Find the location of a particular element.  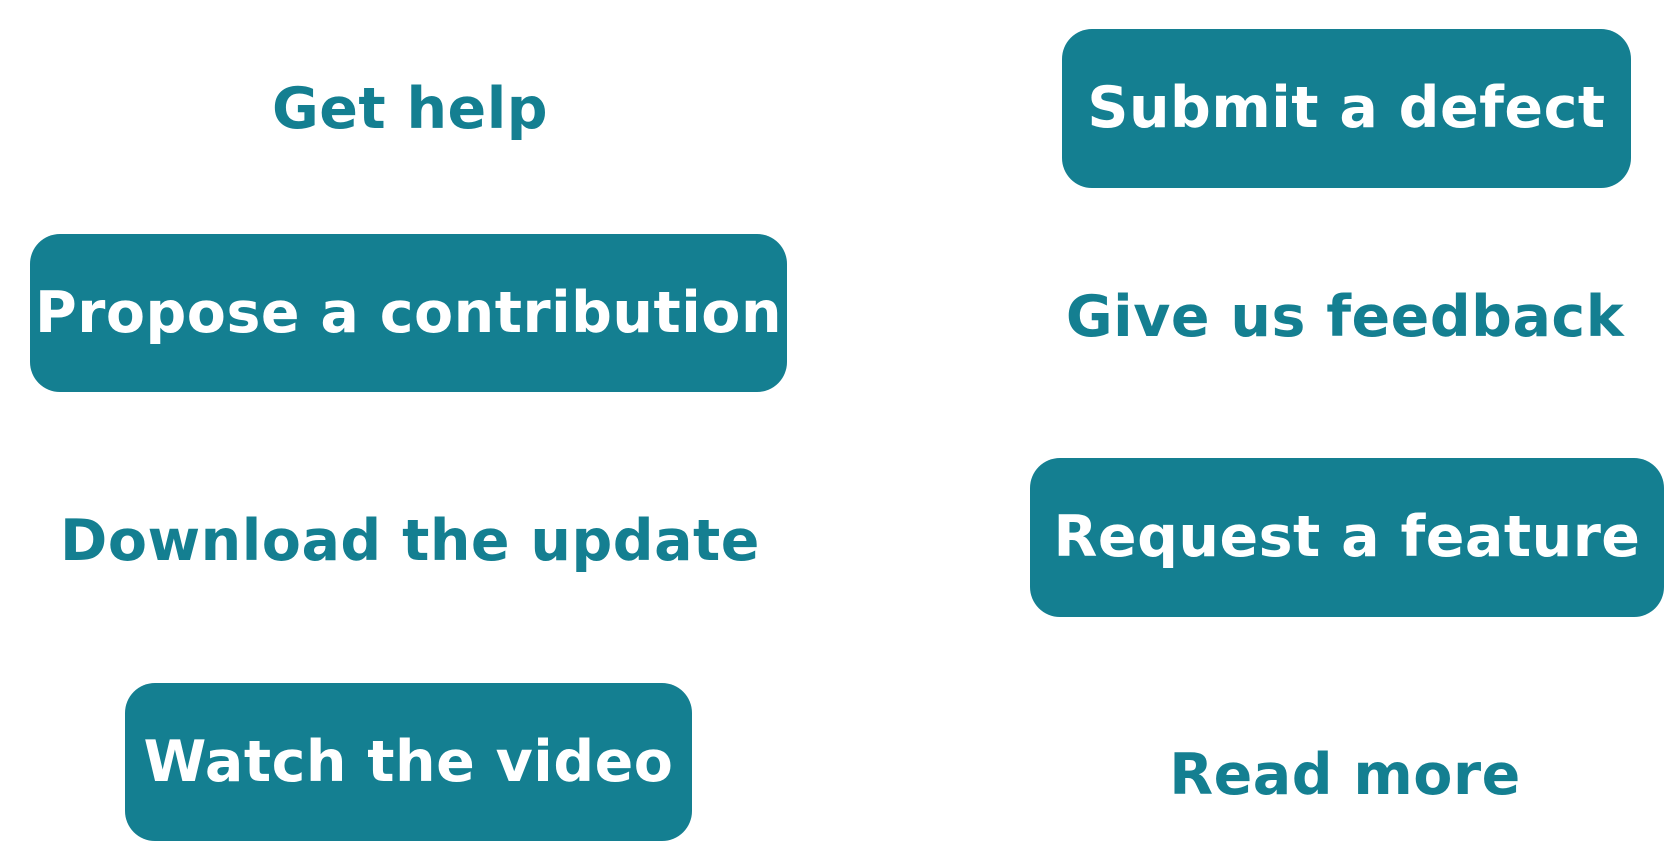

download-update-button: Download the update is located at coordinates (409, 541).